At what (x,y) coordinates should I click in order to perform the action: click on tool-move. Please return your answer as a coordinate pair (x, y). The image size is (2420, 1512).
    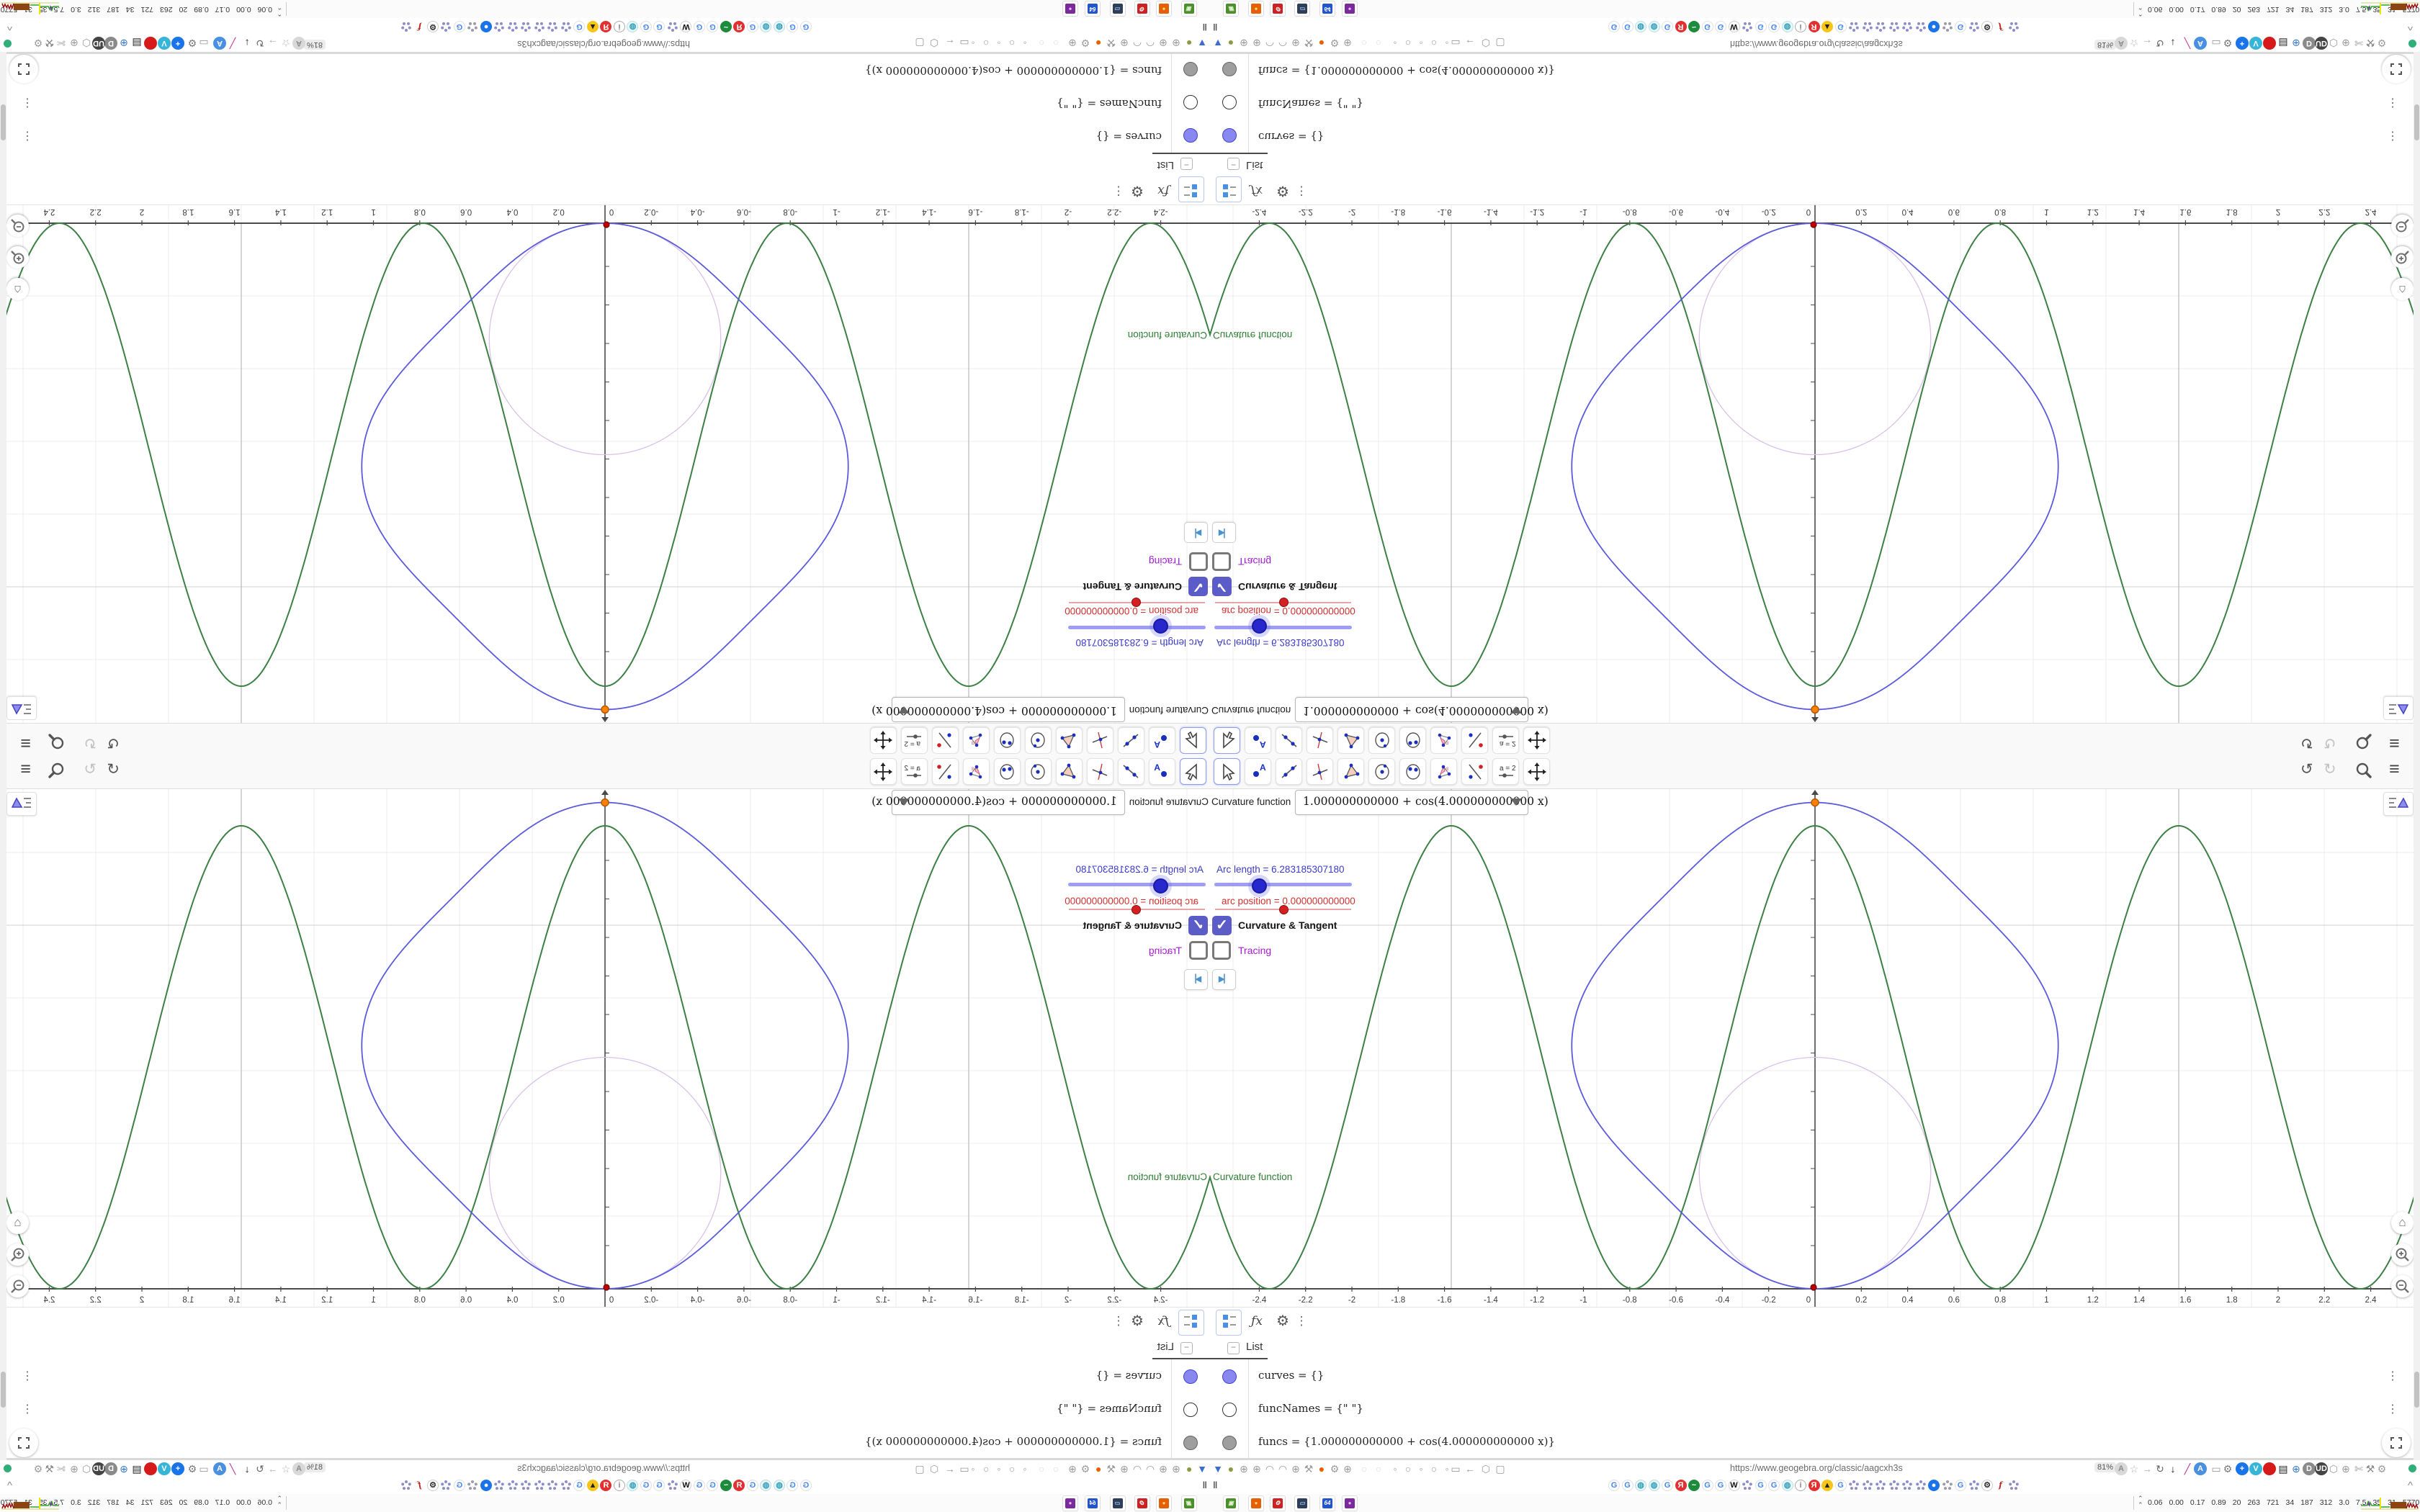
    Looking at the image, I should click on (1193, 740).